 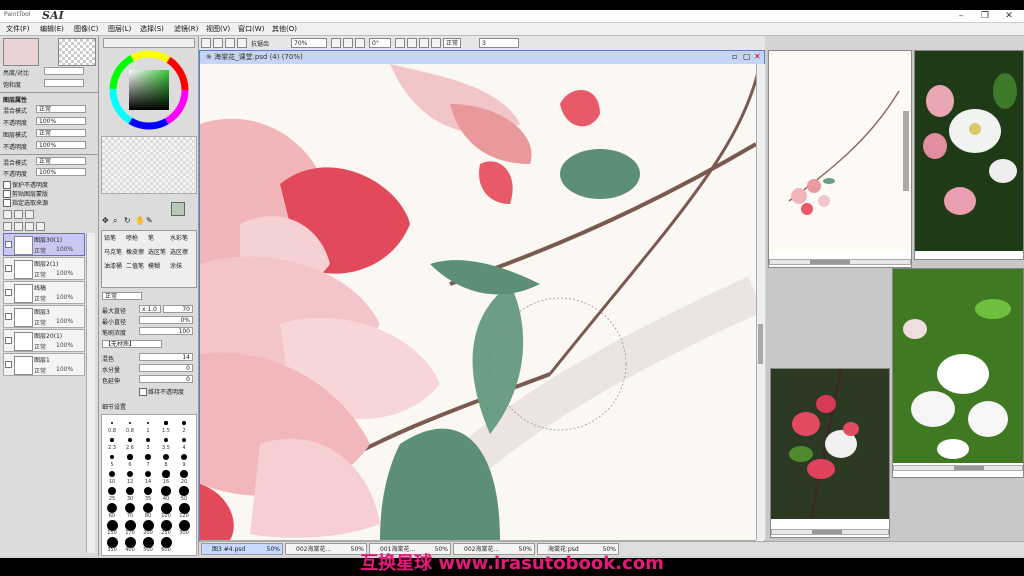 What do you see at coordinates (44, 316) in the screenshot?
I see `layer-item: 图层3 正常 100%` at bounding box center [44, 316].